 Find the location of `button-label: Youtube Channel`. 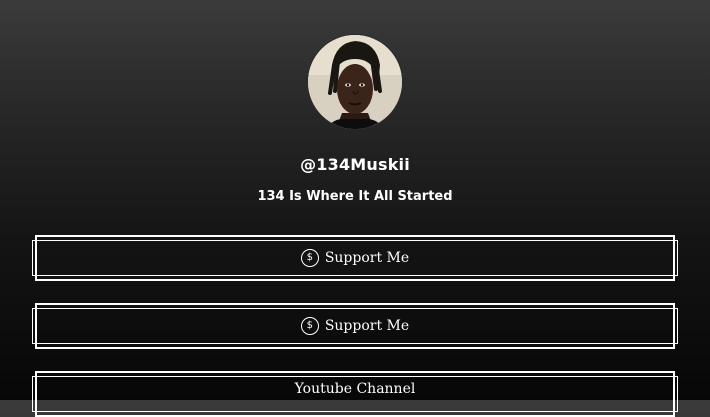

button-label: Youtube Channel is located at coordinates (355, 389).